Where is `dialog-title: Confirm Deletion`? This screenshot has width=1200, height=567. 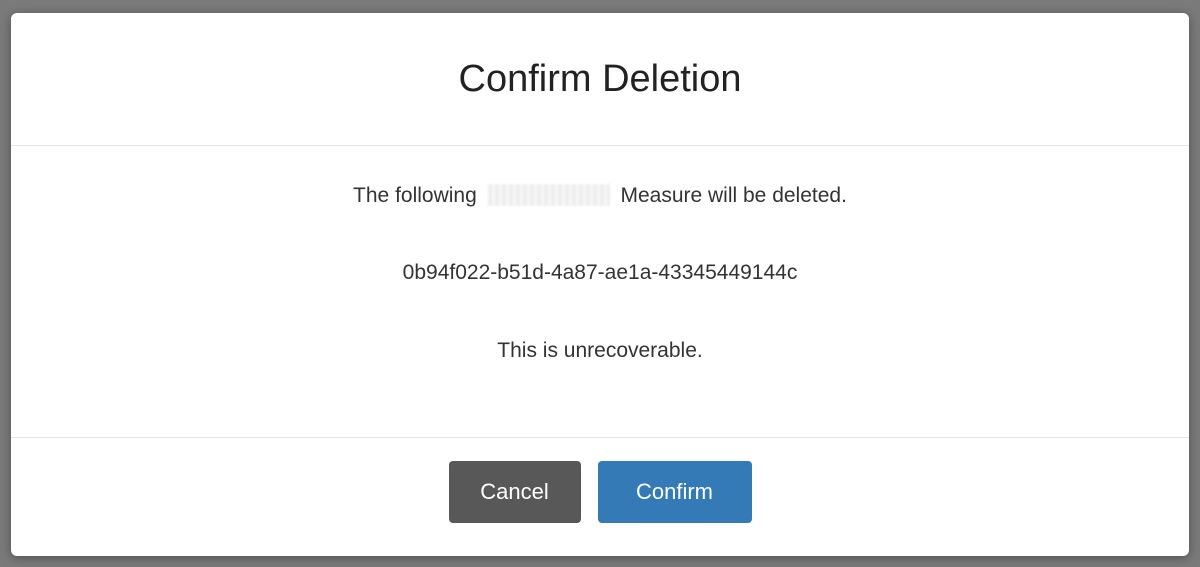 dialog-title: Confirm Deletion is located at coordinates (600, 78).